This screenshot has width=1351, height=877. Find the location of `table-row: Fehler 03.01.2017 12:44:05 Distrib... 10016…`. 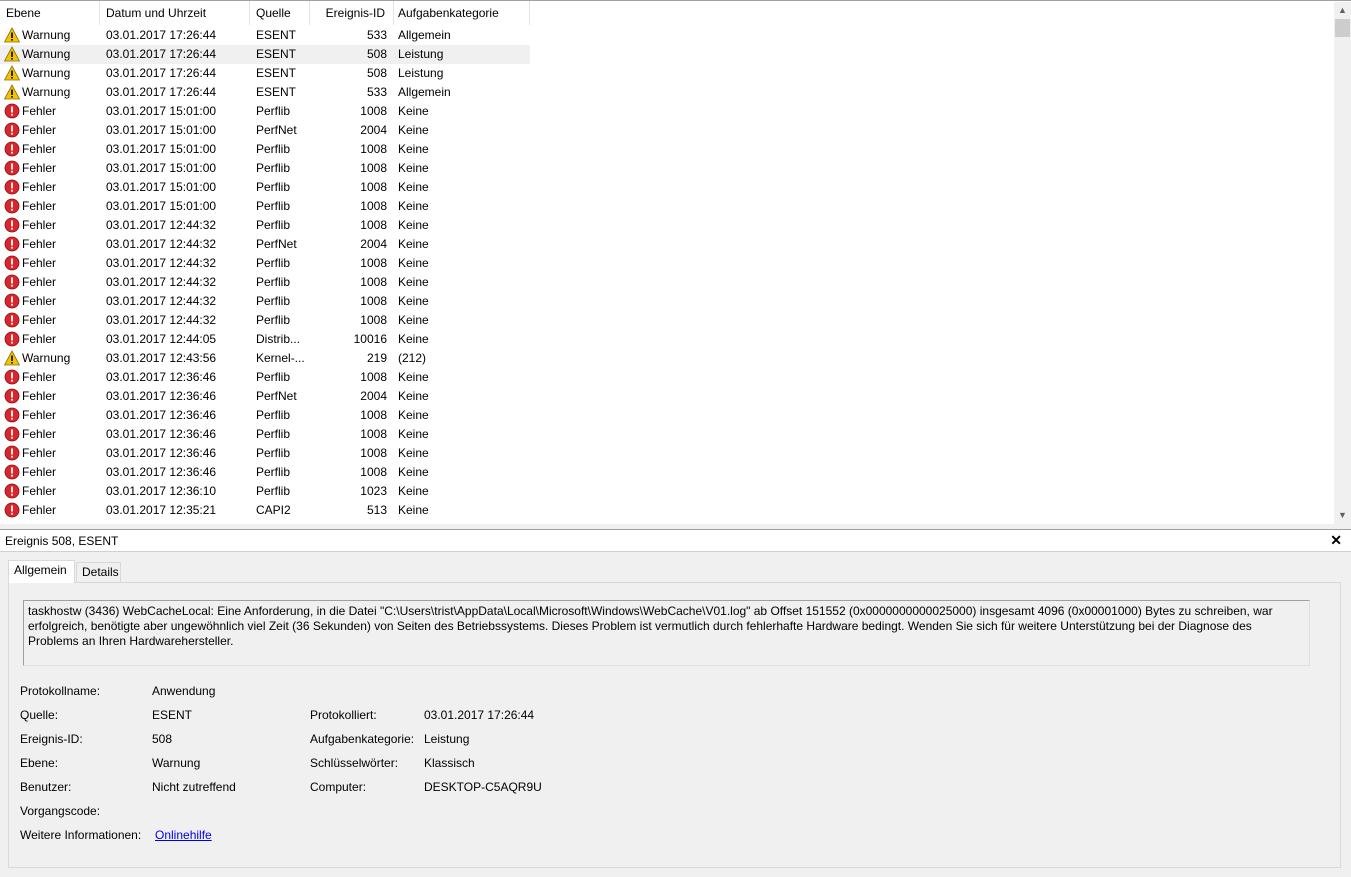

table-row: Fehler 03.01.2017 12:44:05 Distrib... 10016… is located at coordinates (265, 339).